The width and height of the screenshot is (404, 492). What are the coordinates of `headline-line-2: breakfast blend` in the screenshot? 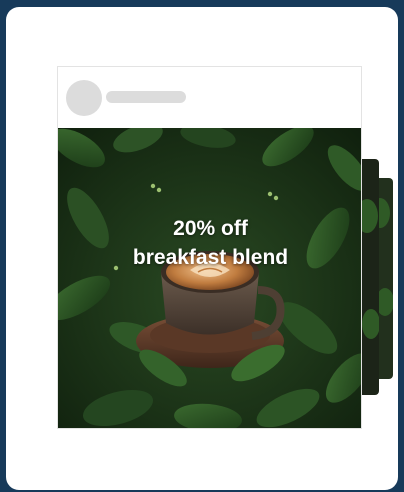 It's located at (210, 257).